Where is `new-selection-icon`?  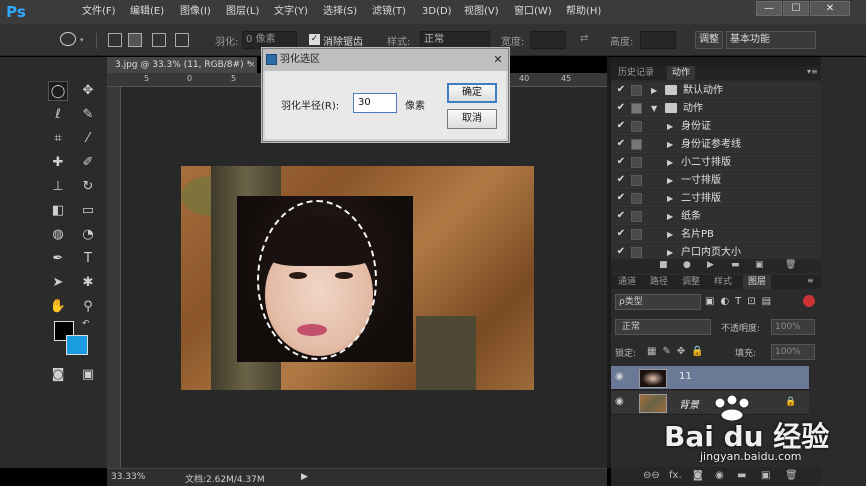
new-selection-icon is located at coordinates (115, 40).